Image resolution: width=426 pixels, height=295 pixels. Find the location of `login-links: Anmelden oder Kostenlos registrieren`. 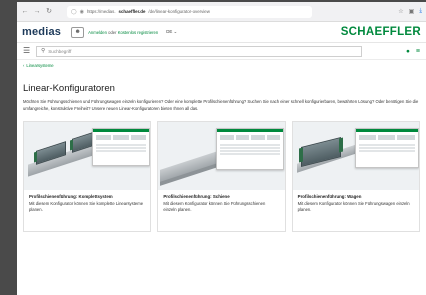

login-links: Anmelden oder Kostenlos registrieren is located at coordinates (123, 32).